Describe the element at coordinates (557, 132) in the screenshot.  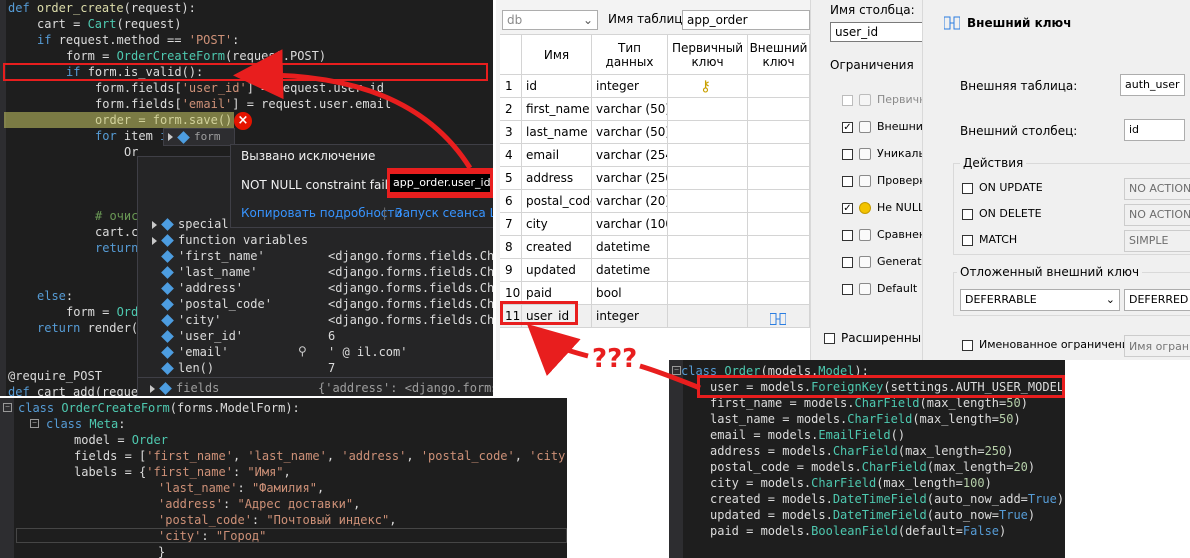
I see `cell-name: last_name` at that location.